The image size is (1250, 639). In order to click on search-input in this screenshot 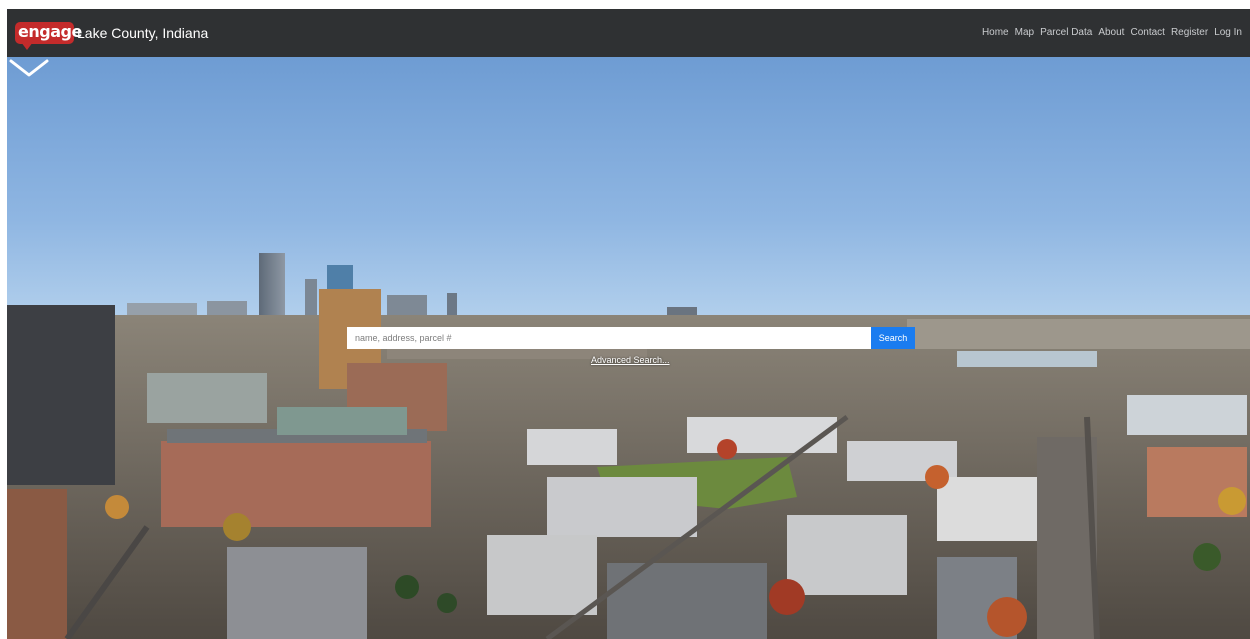, I will do `click(609, 338)`.